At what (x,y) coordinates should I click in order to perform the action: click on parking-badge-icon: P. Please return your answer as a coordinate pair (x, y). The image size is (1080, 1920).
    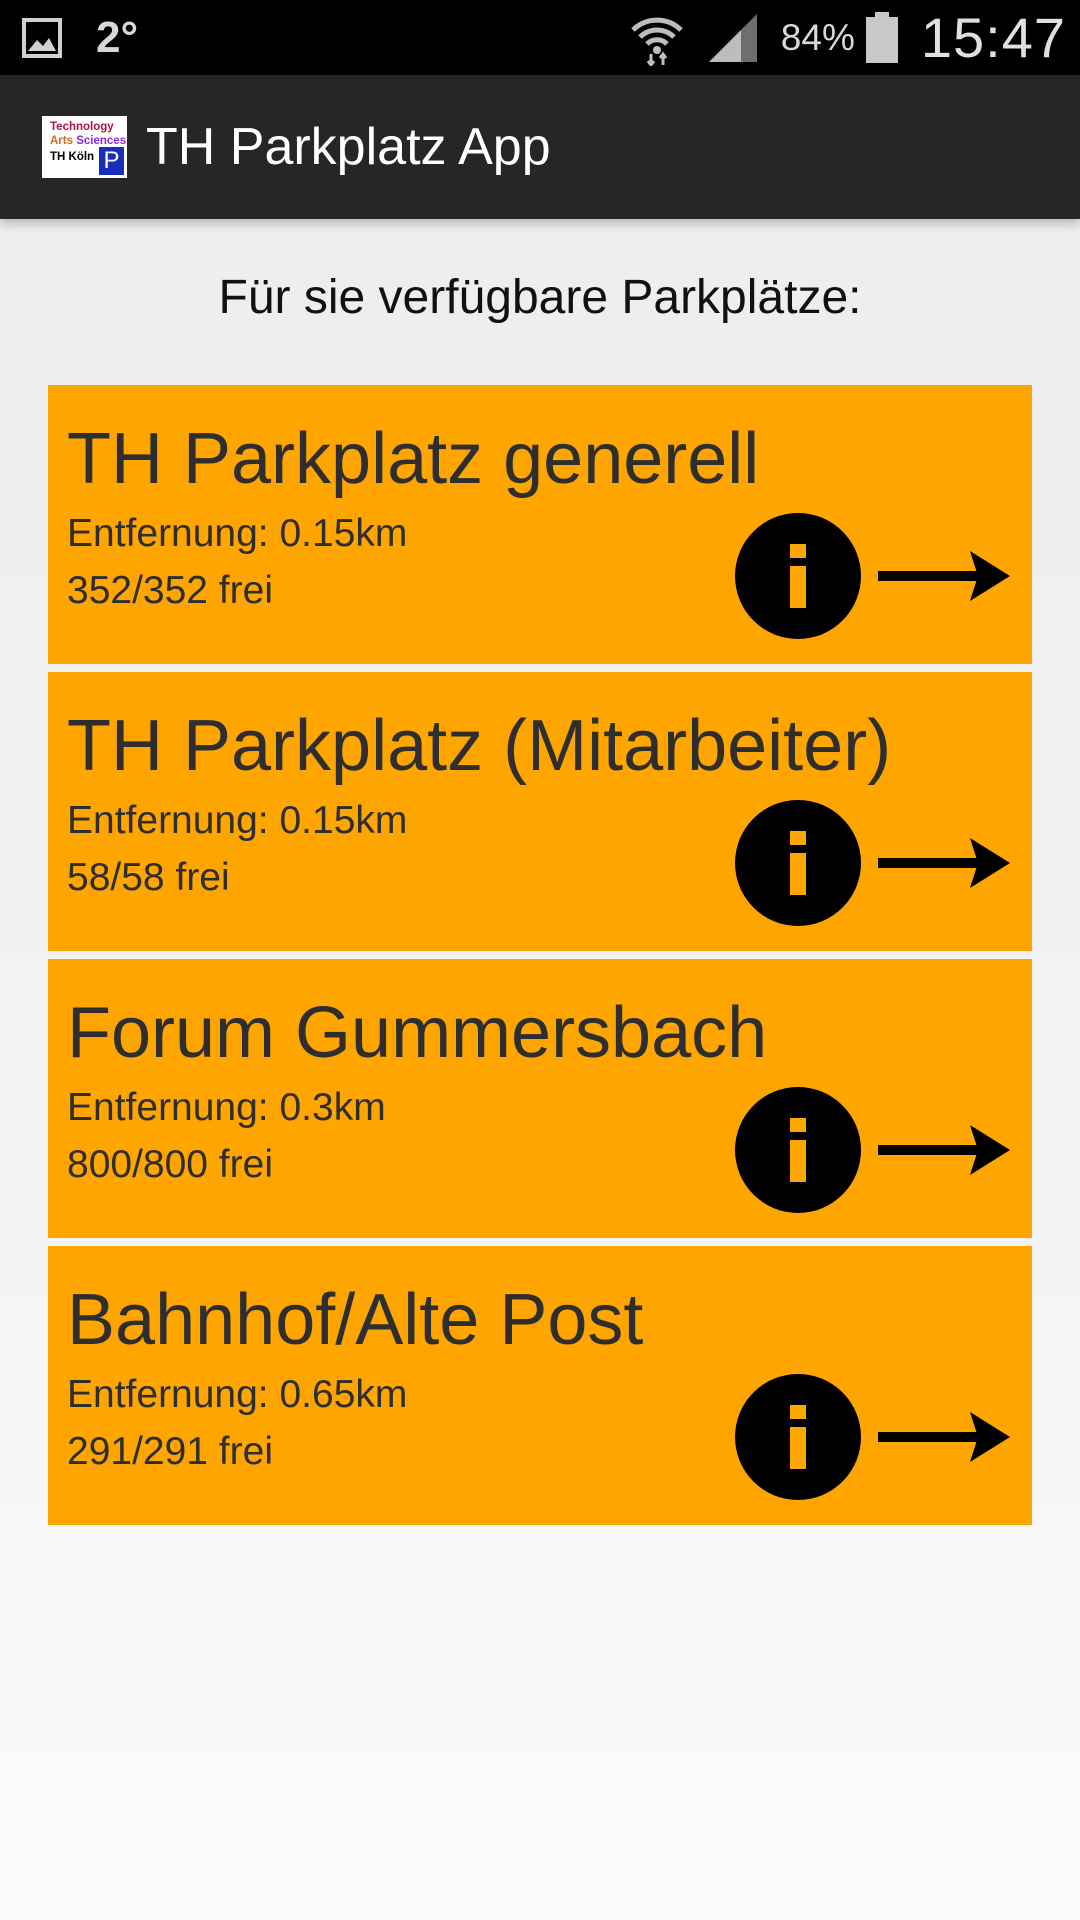
    Looking at the image, I should click on (111, 161).